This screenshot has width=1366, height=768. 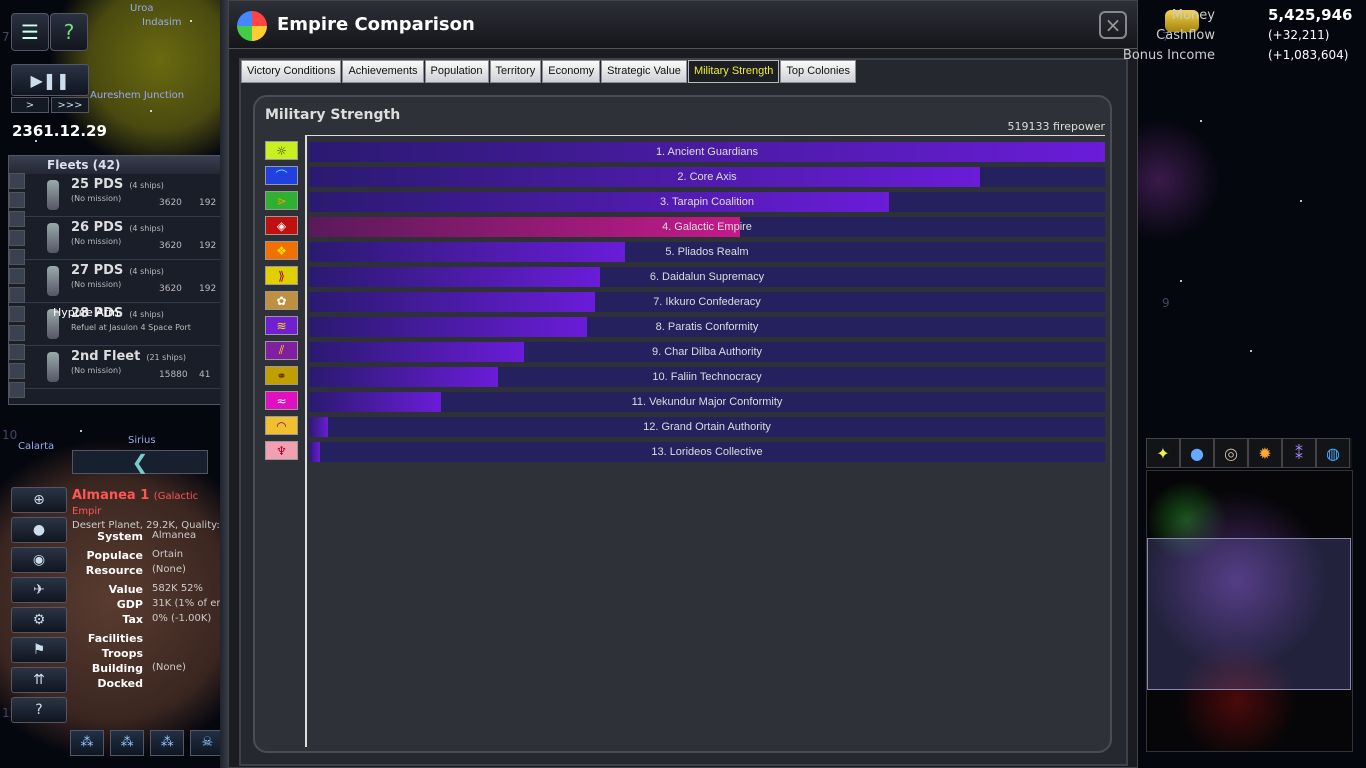 I want to click on fleet-icon: ⁂, so click(x=167, y=742).